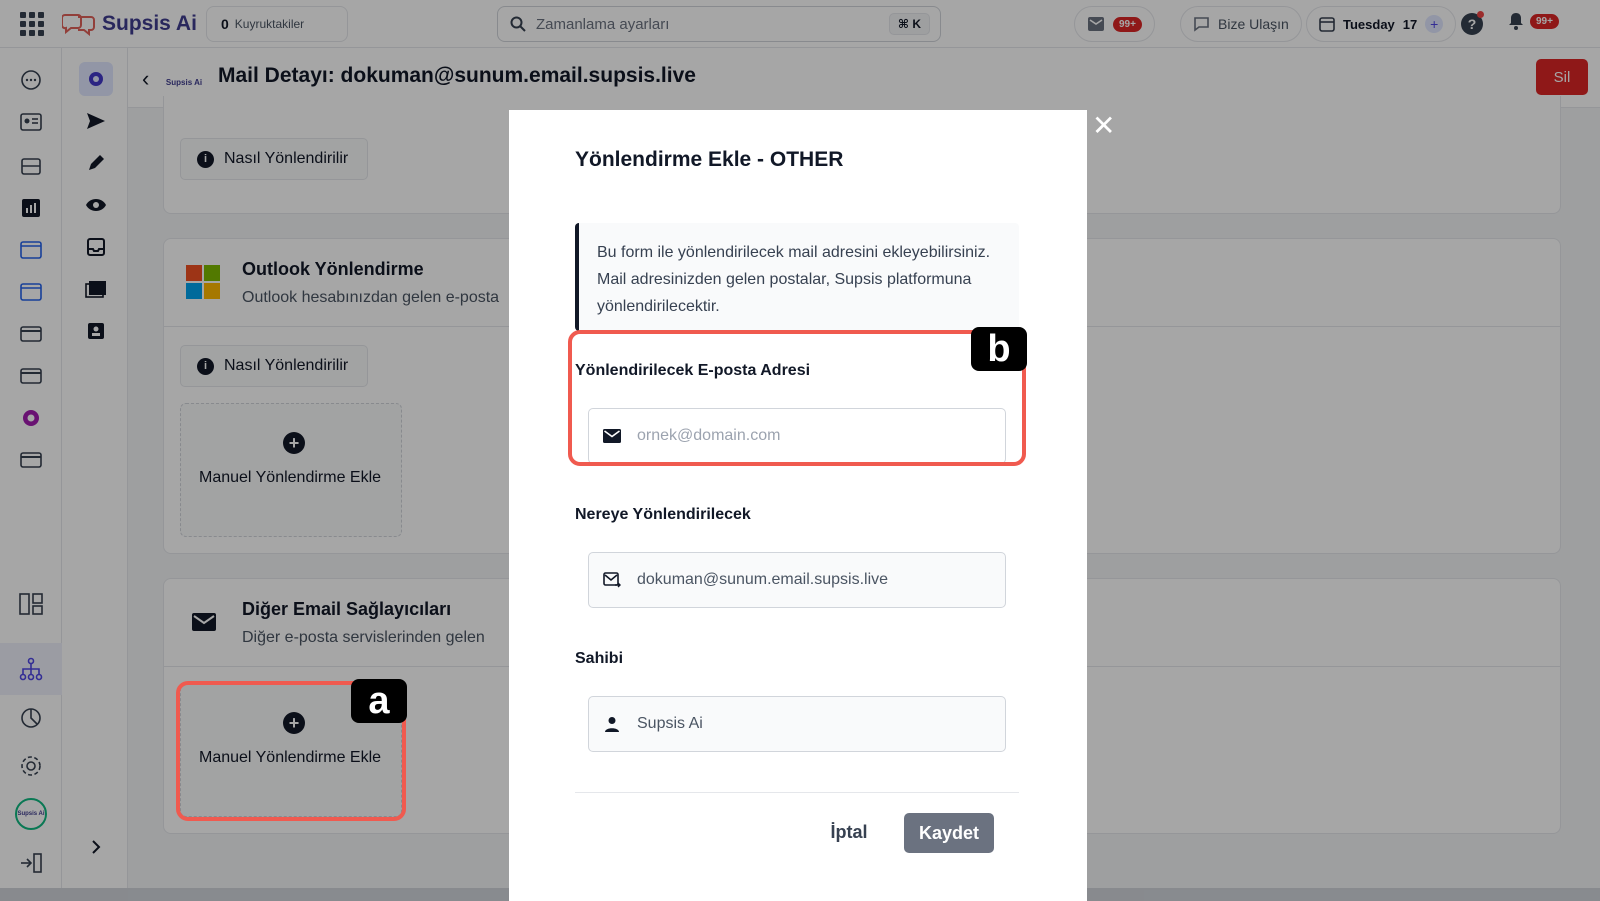 Image resolution: width=1600 pixels, height=901 pixels. I want to click on mail-forward-icon, so click(612, 580).